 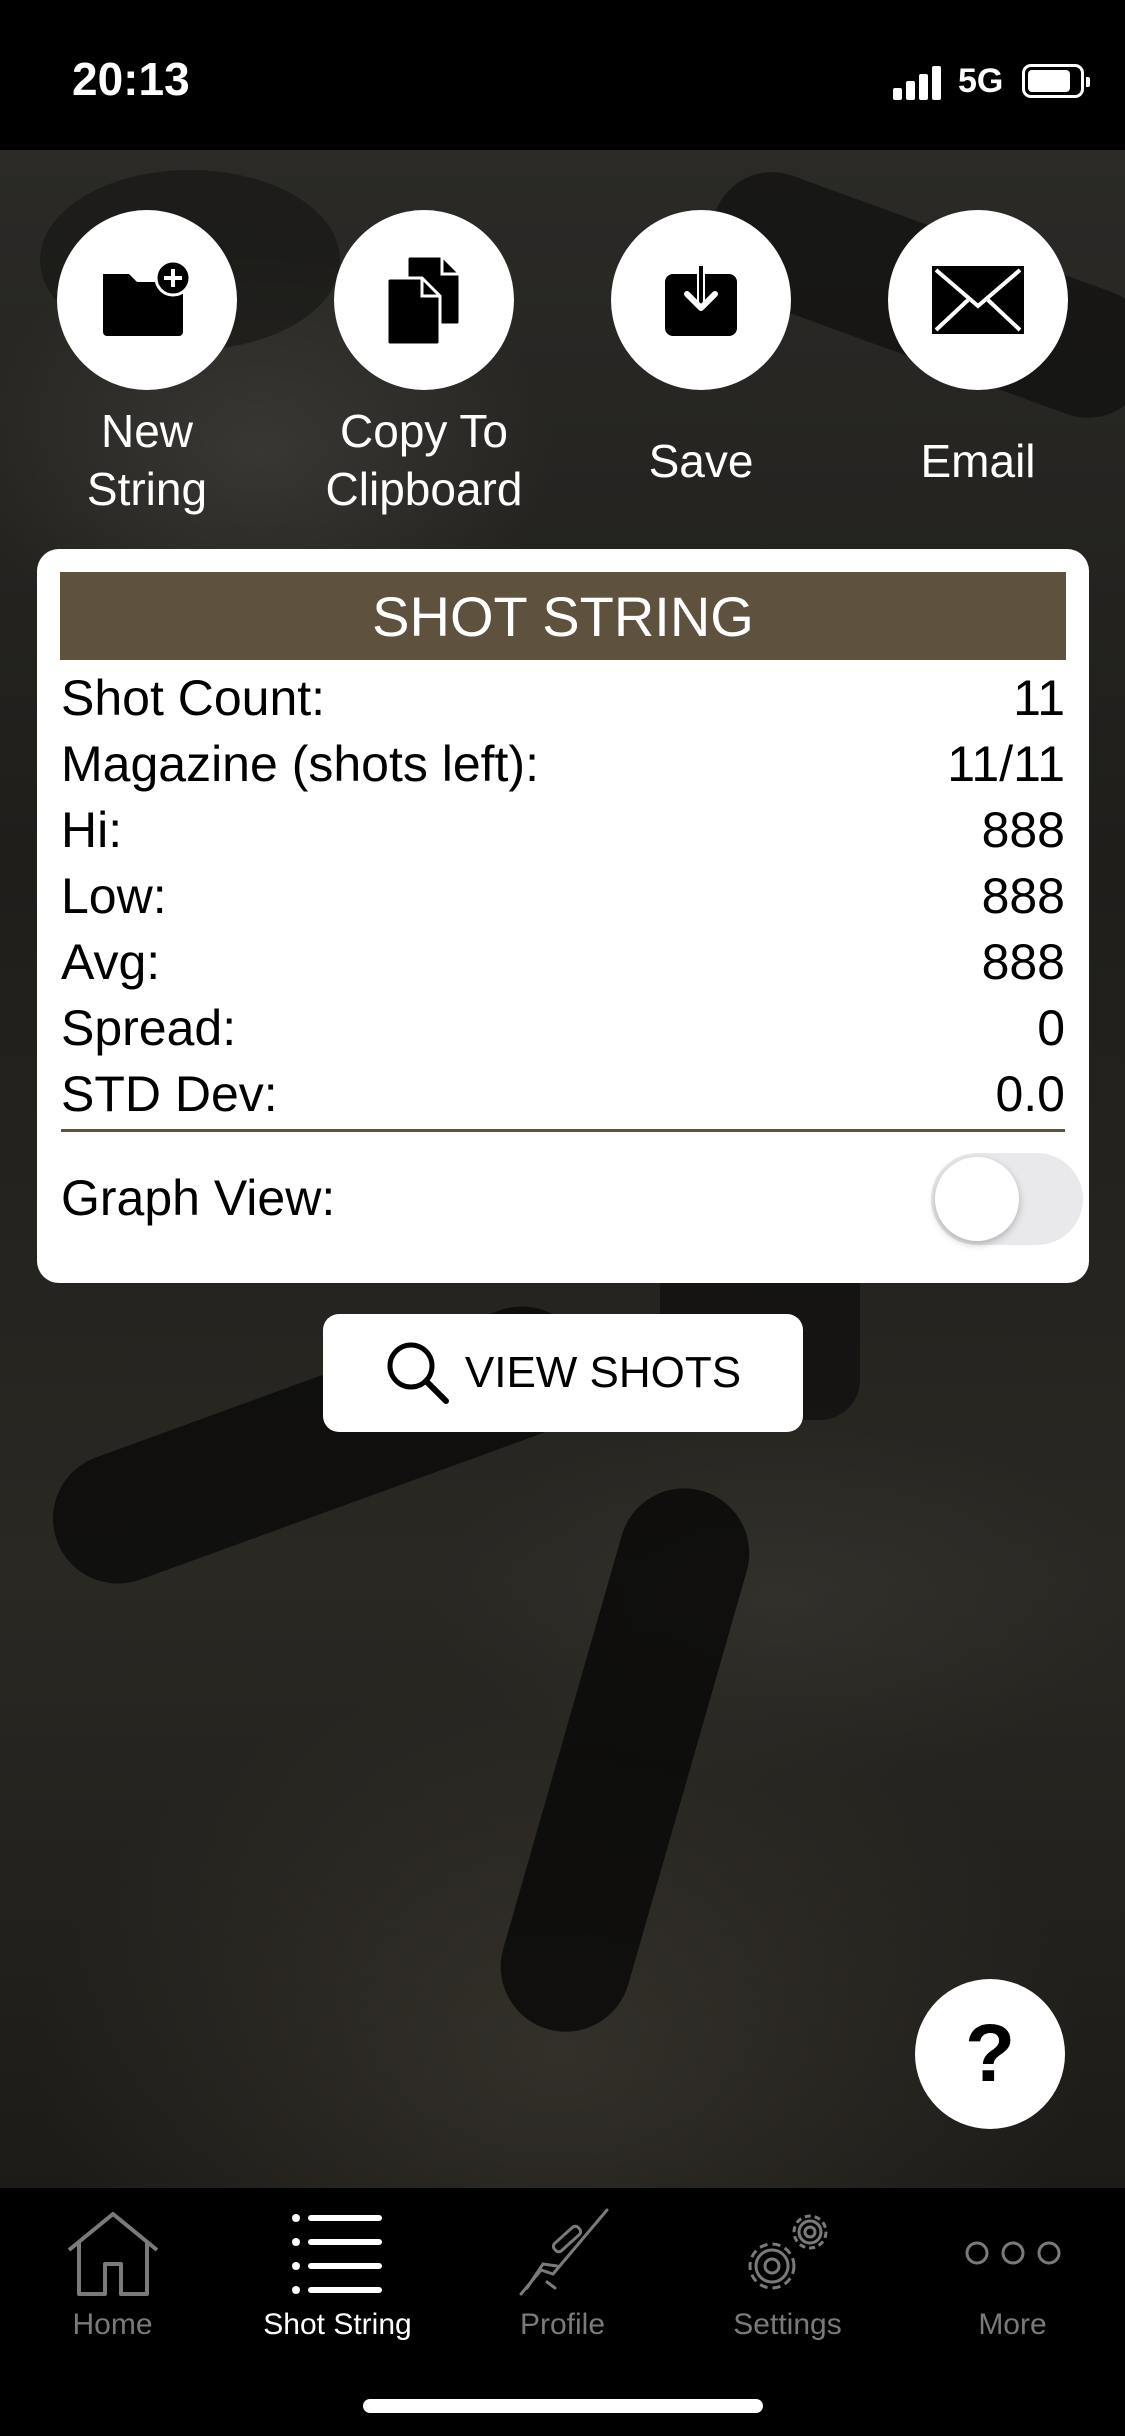 What do you see at coordinates (563, 1028) in the screenshot?
I see `stat-row-spread: Spread: 0` at bounding box center [563, 1028].